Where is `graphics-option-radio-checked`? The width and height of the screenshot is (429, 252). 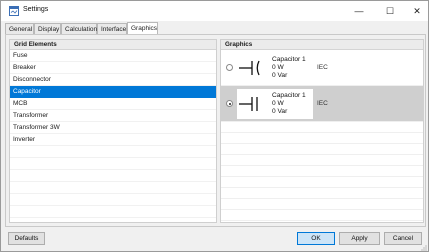
graphics-option-radio-checked is located at coordinates (229, 103).